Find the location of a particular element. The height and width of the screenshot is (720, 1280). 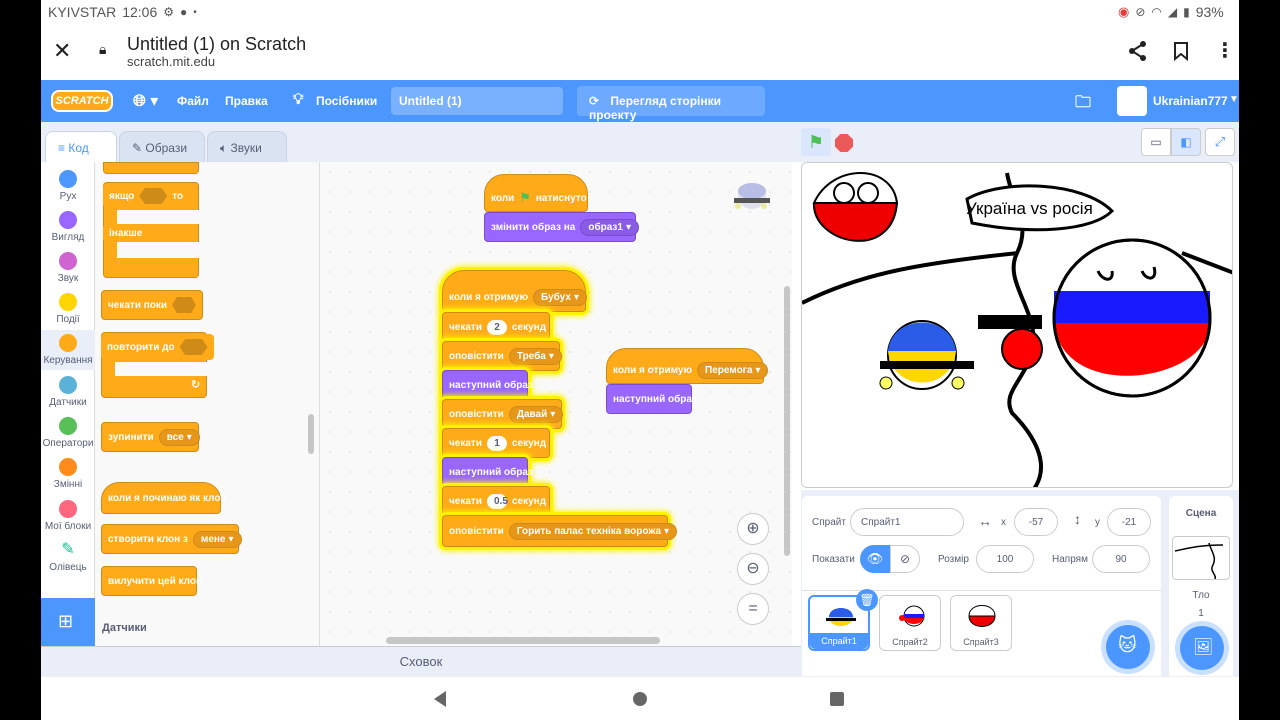

when-i-receive-block: коли я отримую Перемога ▾ is located at coordinates (687, 366).